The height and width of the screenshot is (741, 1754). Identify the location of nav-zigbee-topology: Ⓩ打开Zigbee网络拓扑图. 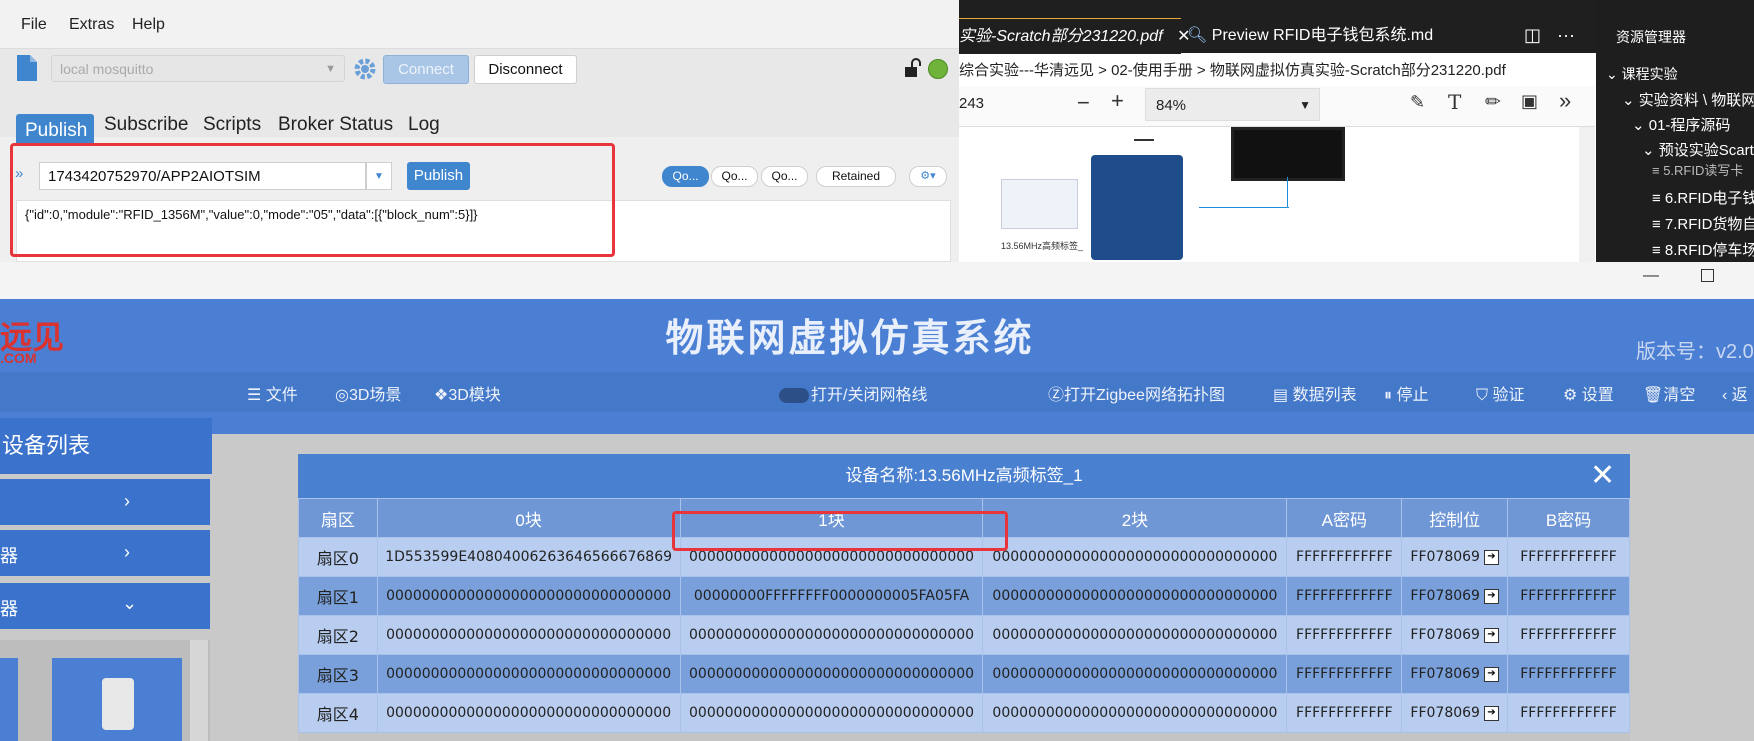
(1136, 393).